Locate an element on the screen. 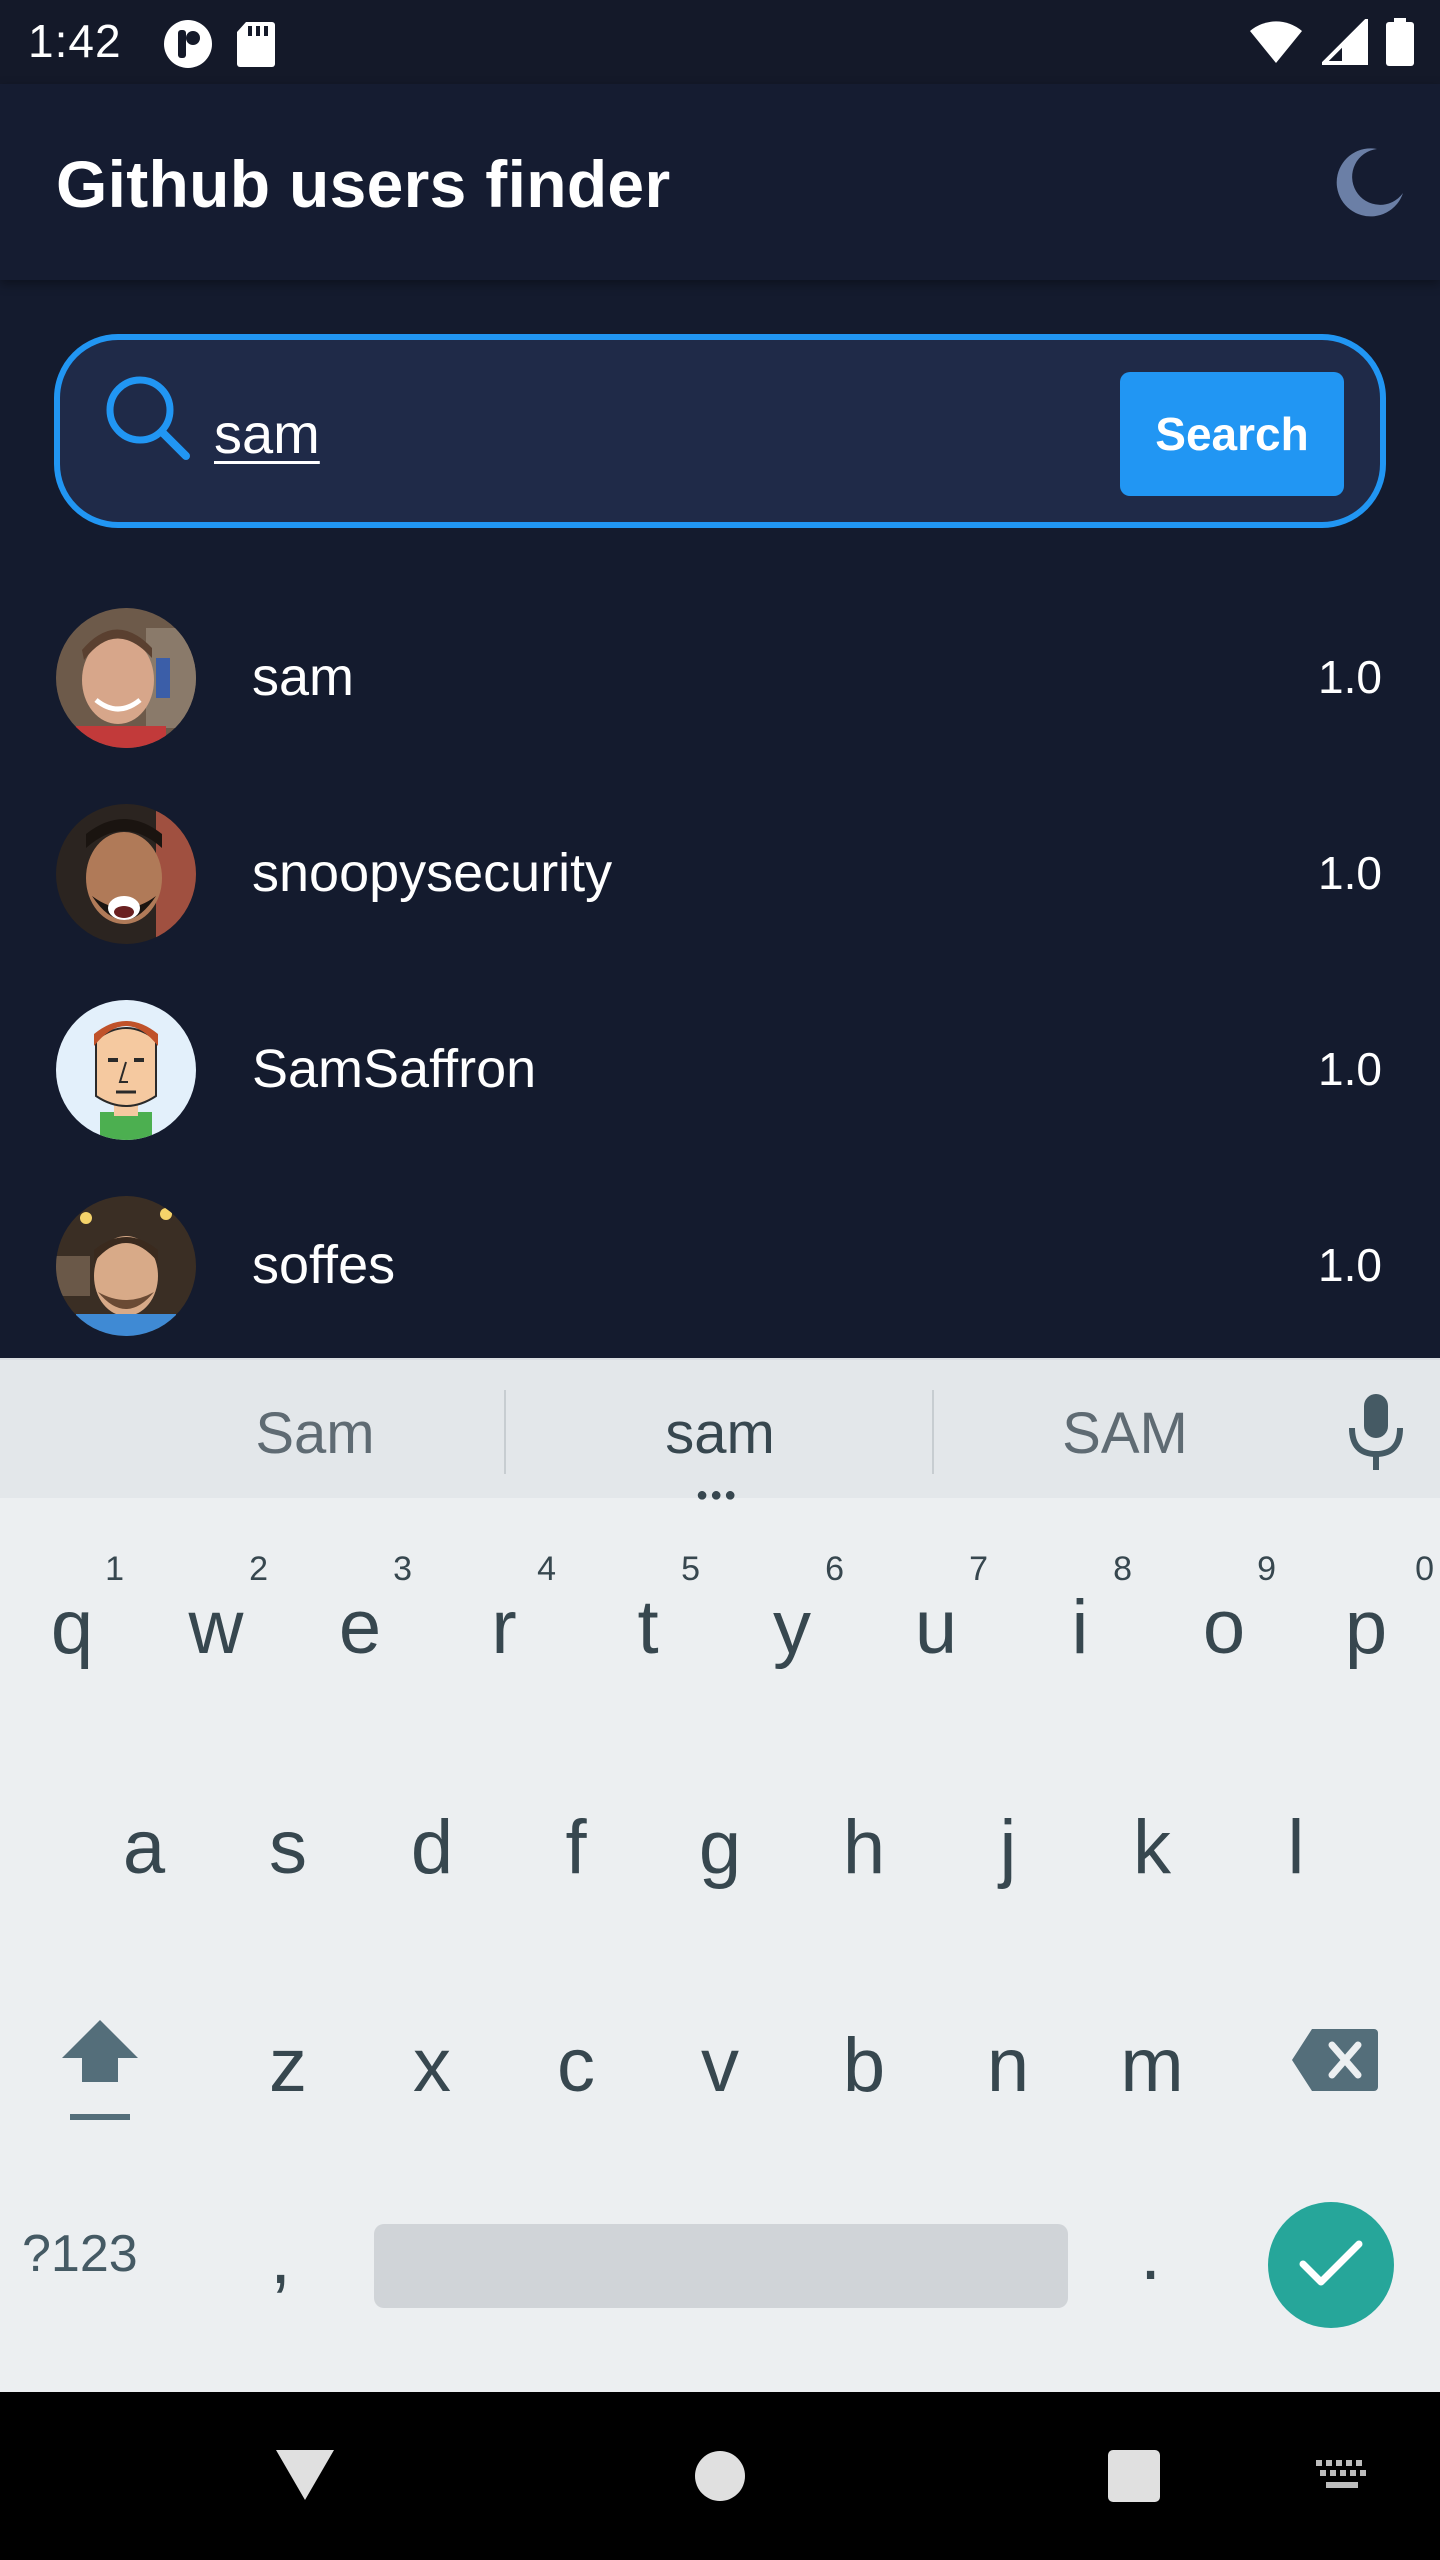  key-e: 3e is located at coordinates (360, 1613).